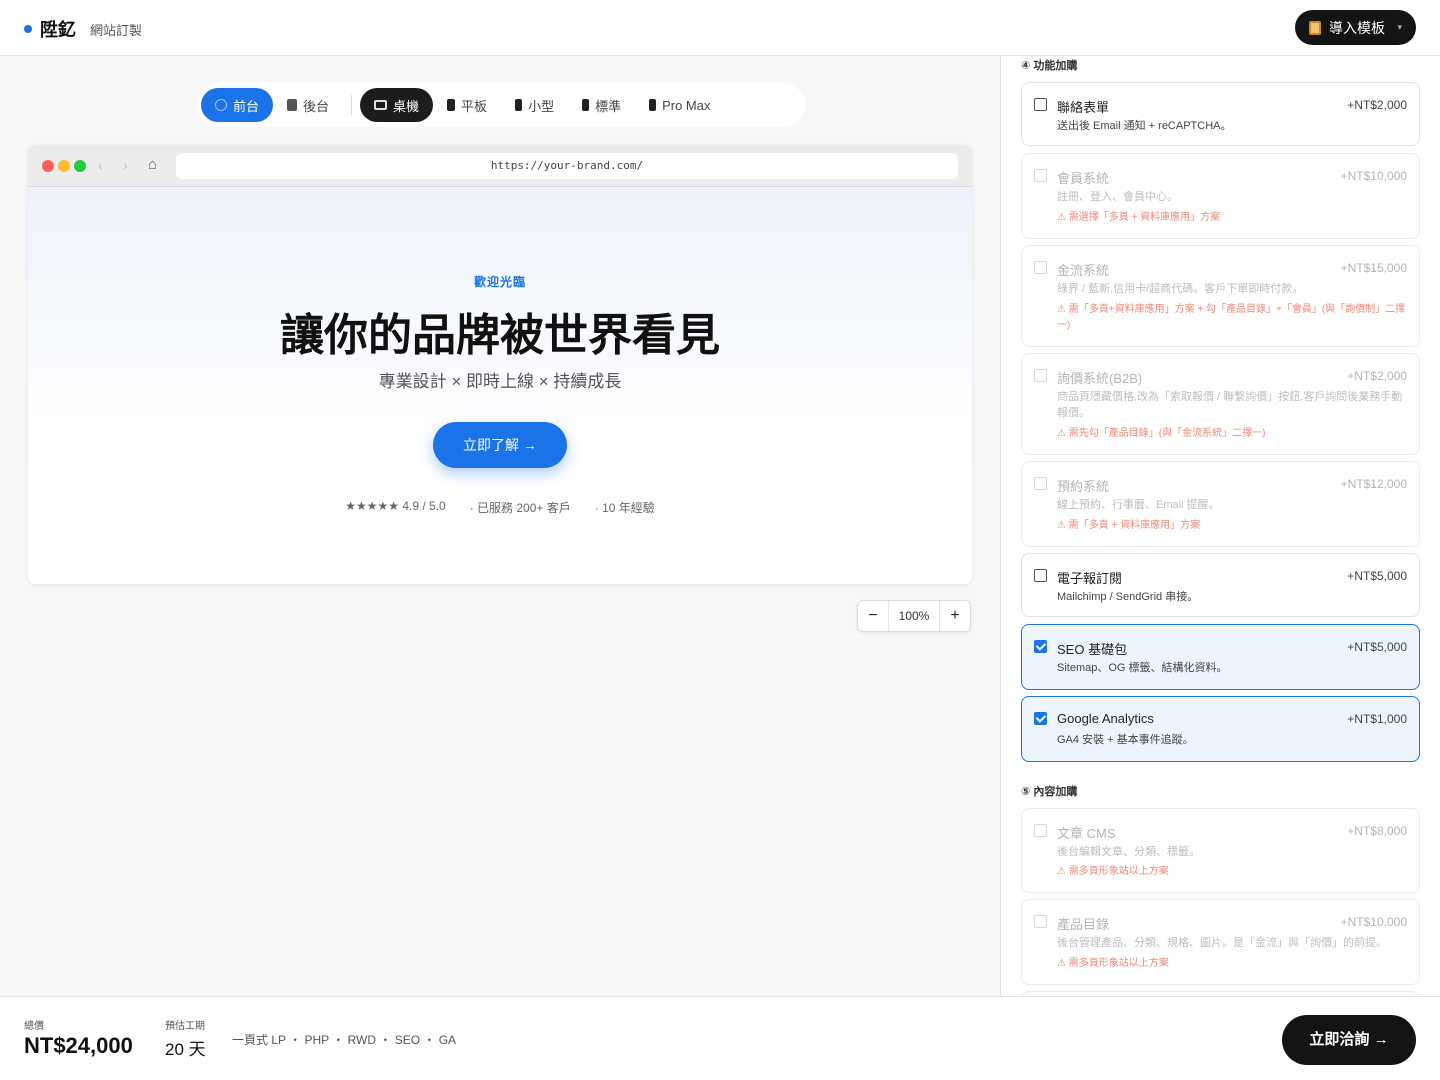 This screenshot has width=1440, height=1080. I want to click on monitor-icon, so click(381, 105).